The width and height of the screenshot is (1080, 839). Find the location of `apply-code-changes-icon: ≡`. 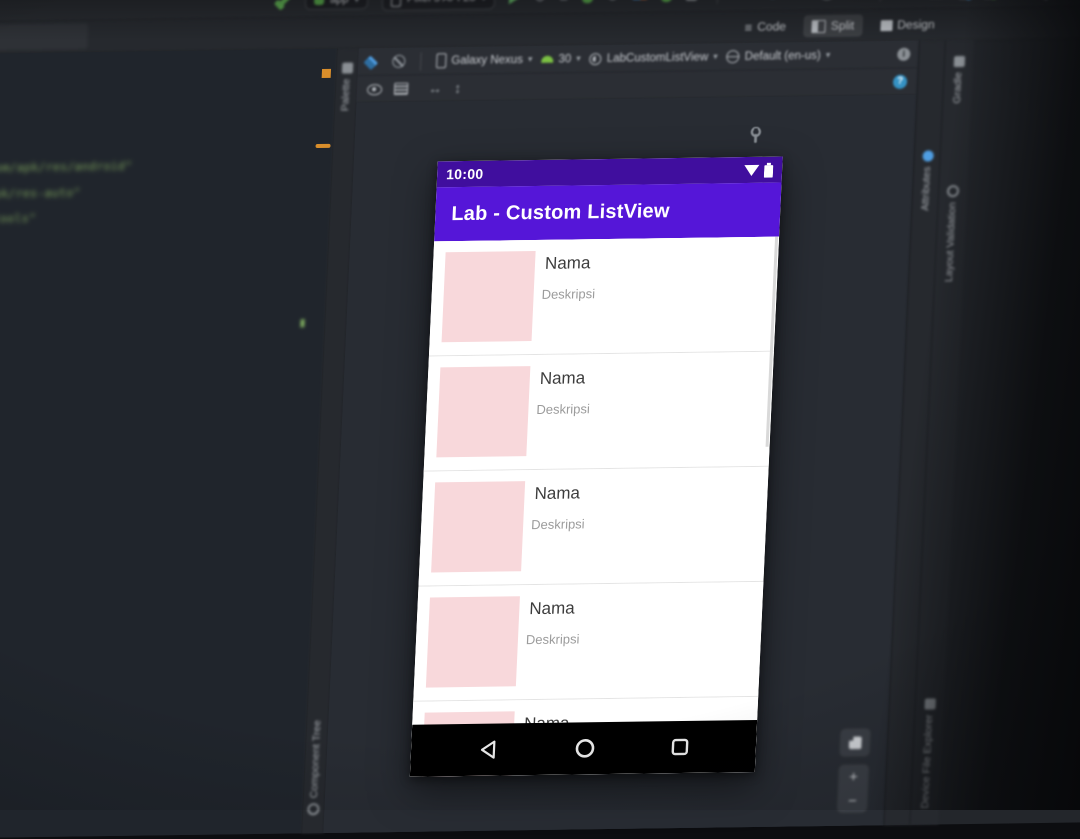

apply-code-changes-icon: ≡ is located at coordinates (564, 2).